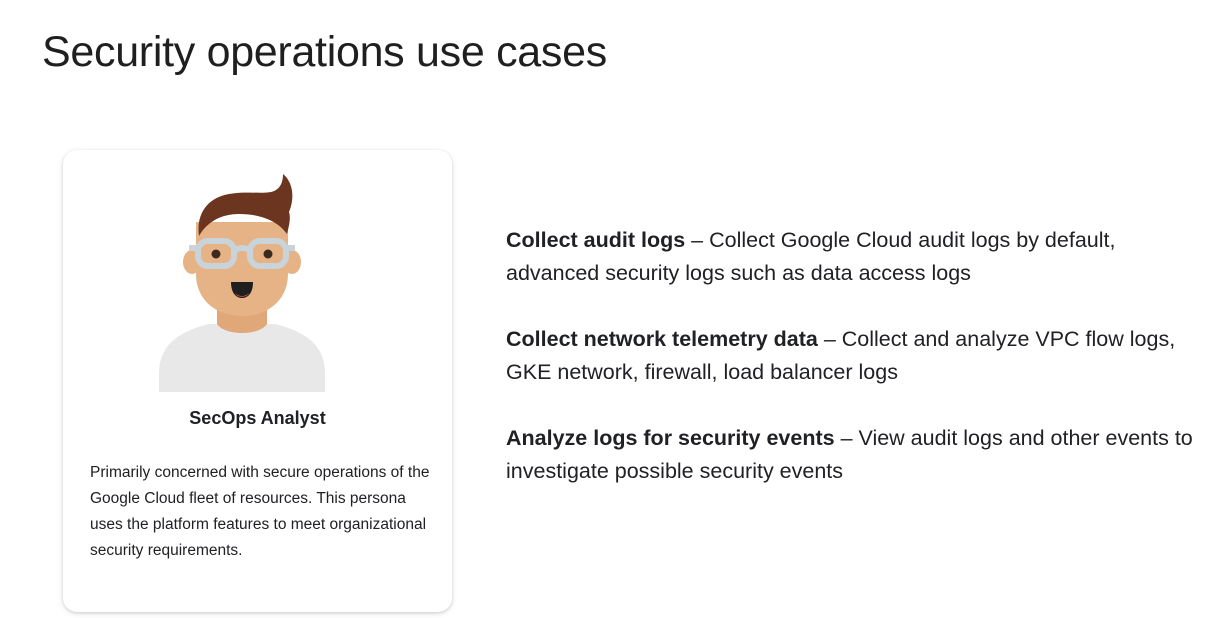  Describe the element at coordinates (324, 52) in the screenshot. I see `slide-title: Security operations use cases` at that location.